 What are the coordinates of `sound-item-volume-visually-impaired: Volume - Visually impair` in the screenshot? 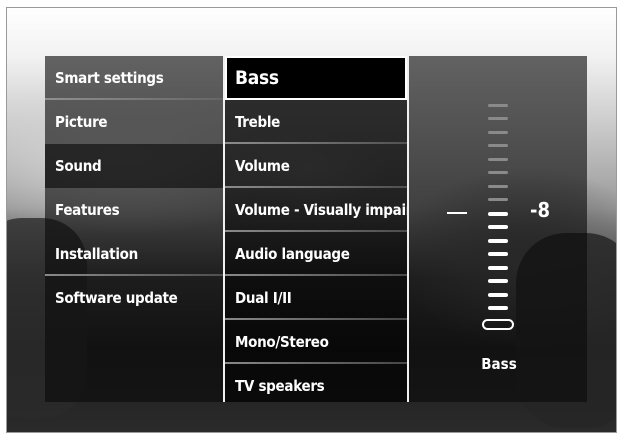 It's located at (316, 210).